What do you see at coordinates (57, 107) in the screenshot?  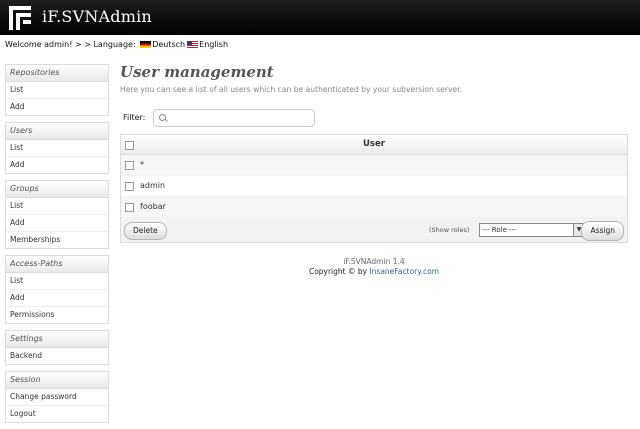 I see `menu-item-repositories-add: Add` at bounding box center [57, 107].